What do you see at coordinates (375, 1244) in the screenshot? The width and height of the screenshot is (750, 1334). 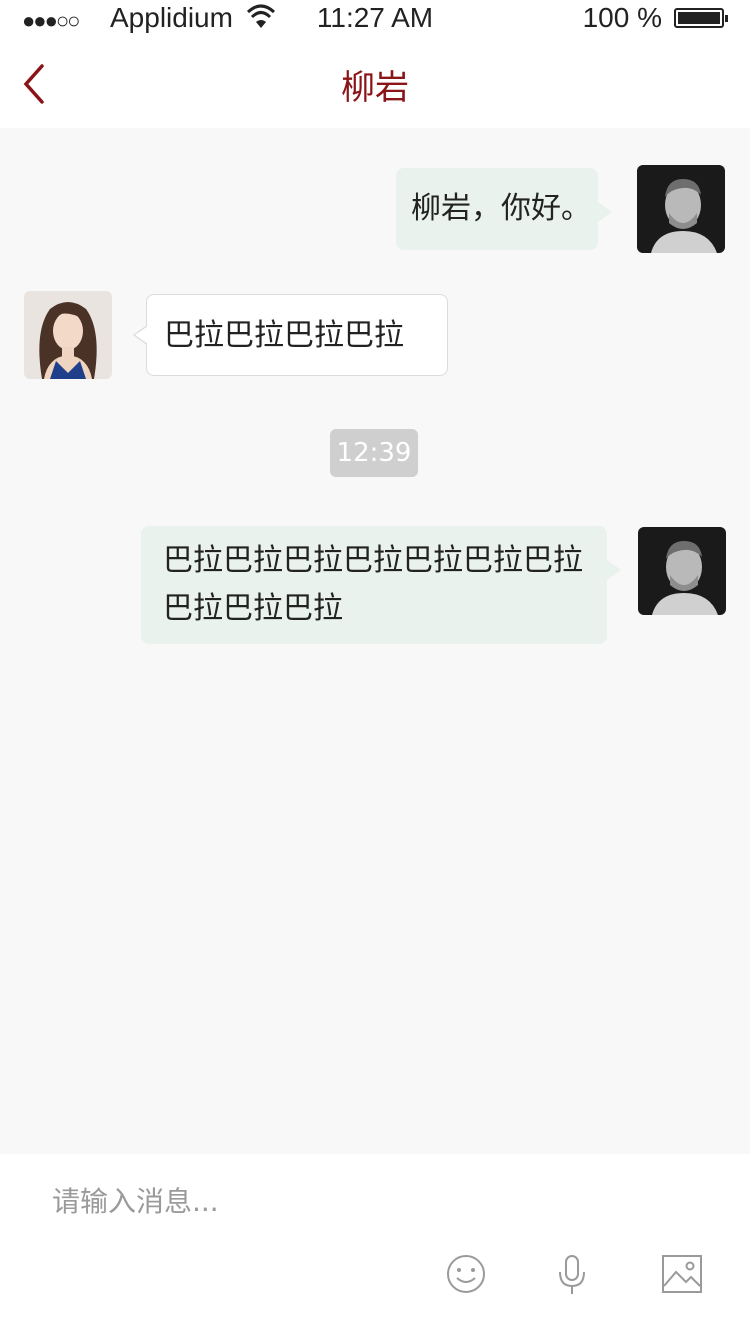 I see `message-composer` at bounding box center [375, 1244].